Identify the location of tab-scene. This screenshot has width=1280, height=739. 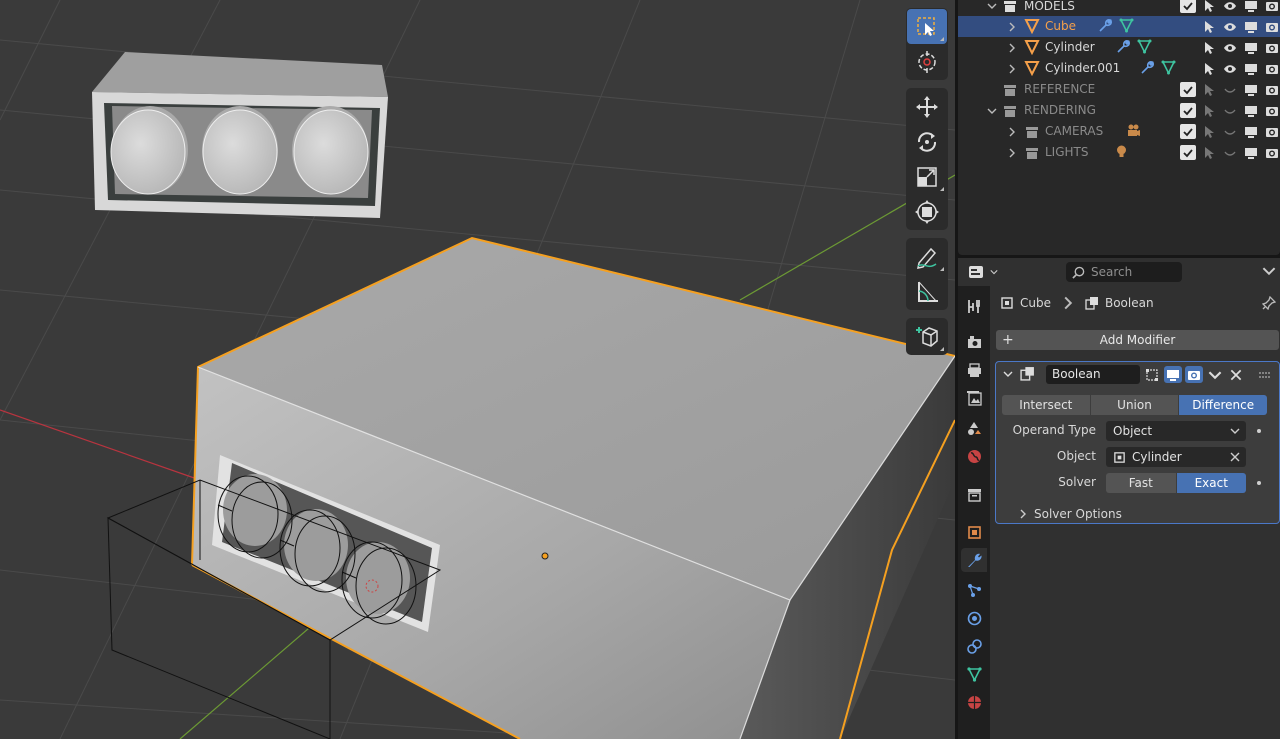
(974, 428).